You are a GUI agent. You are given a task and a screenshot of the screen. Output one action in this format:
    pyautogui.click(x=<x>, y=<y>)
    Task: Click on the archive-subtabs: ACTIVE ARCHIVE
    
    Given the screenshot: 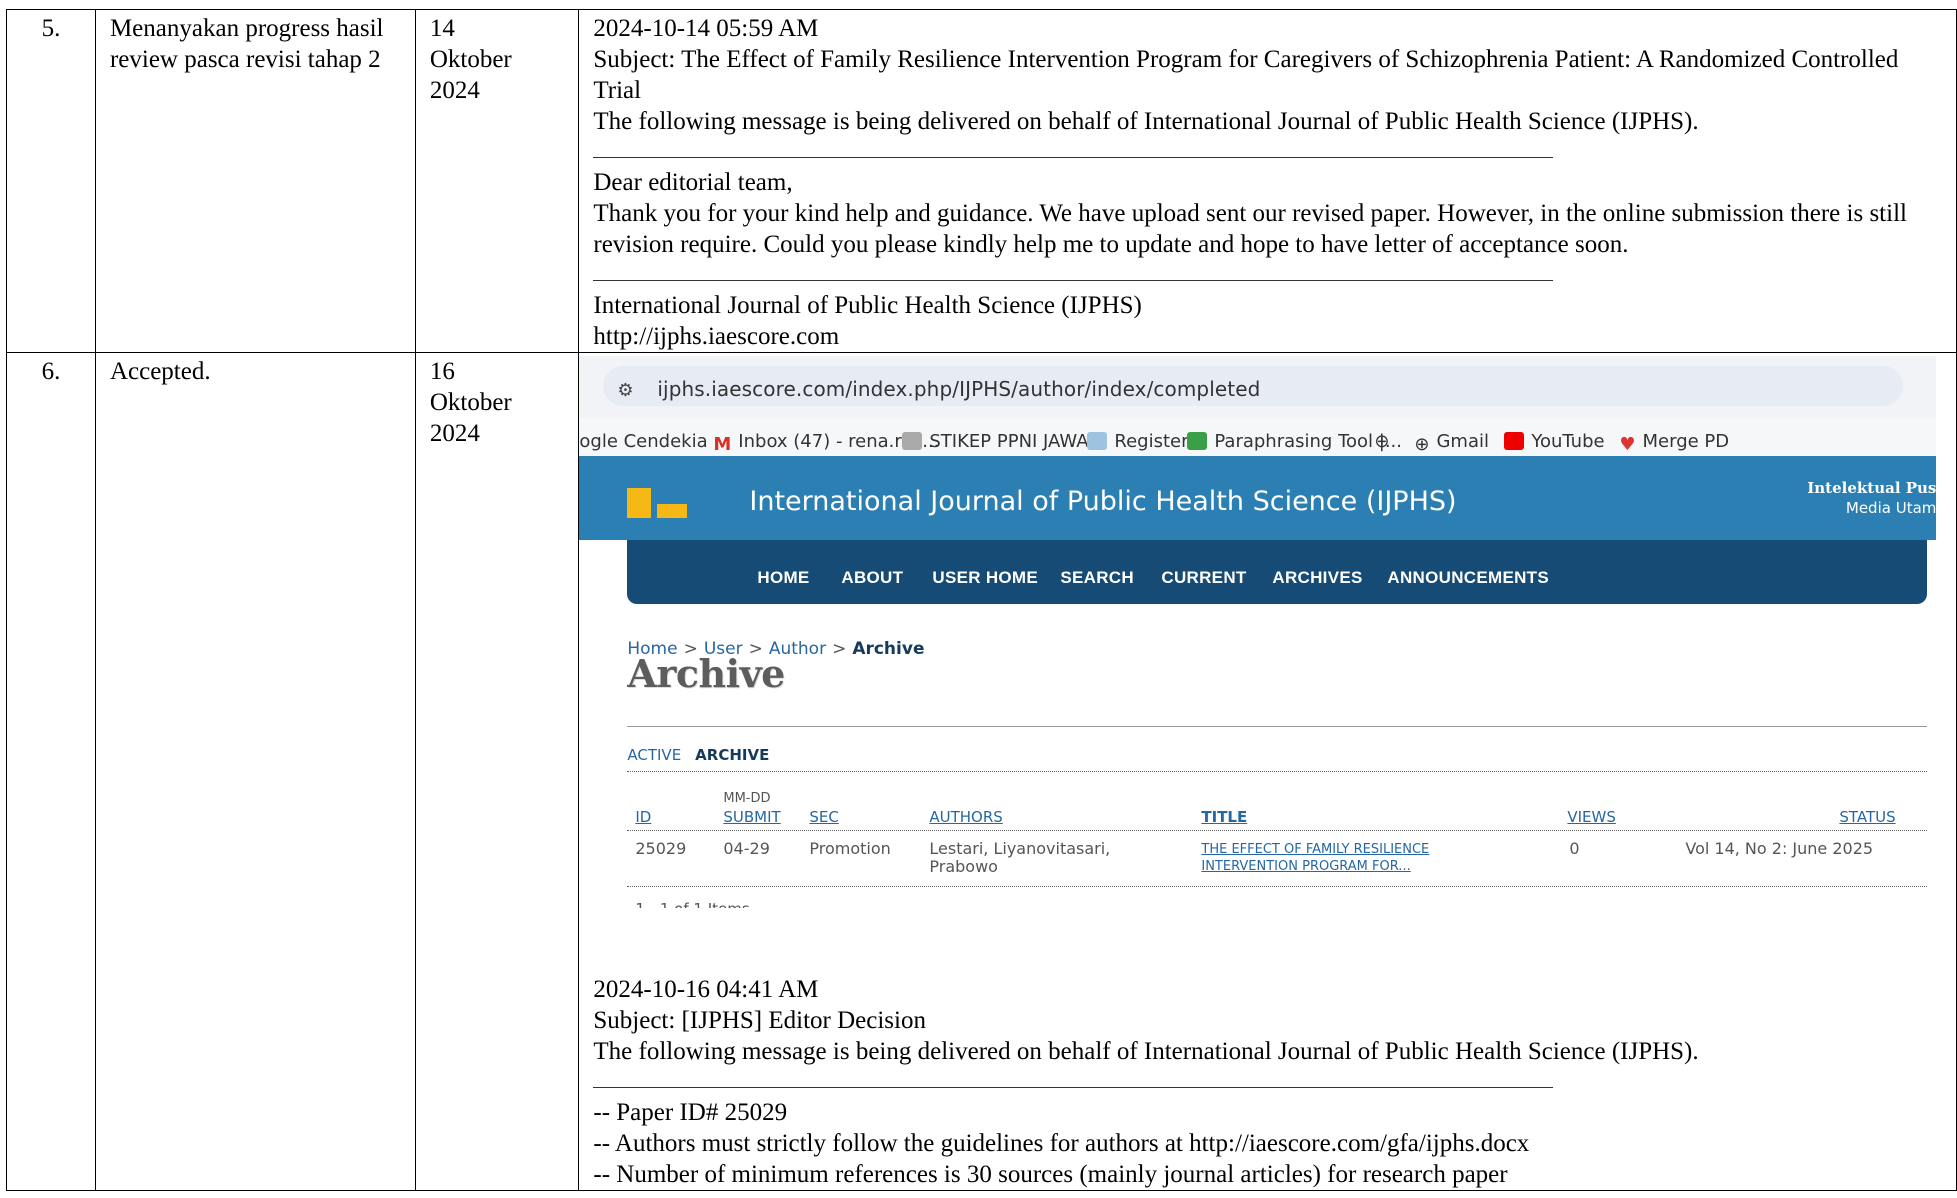 What is the action you would take?
    pyautogui.click(x=698, y=755)
    